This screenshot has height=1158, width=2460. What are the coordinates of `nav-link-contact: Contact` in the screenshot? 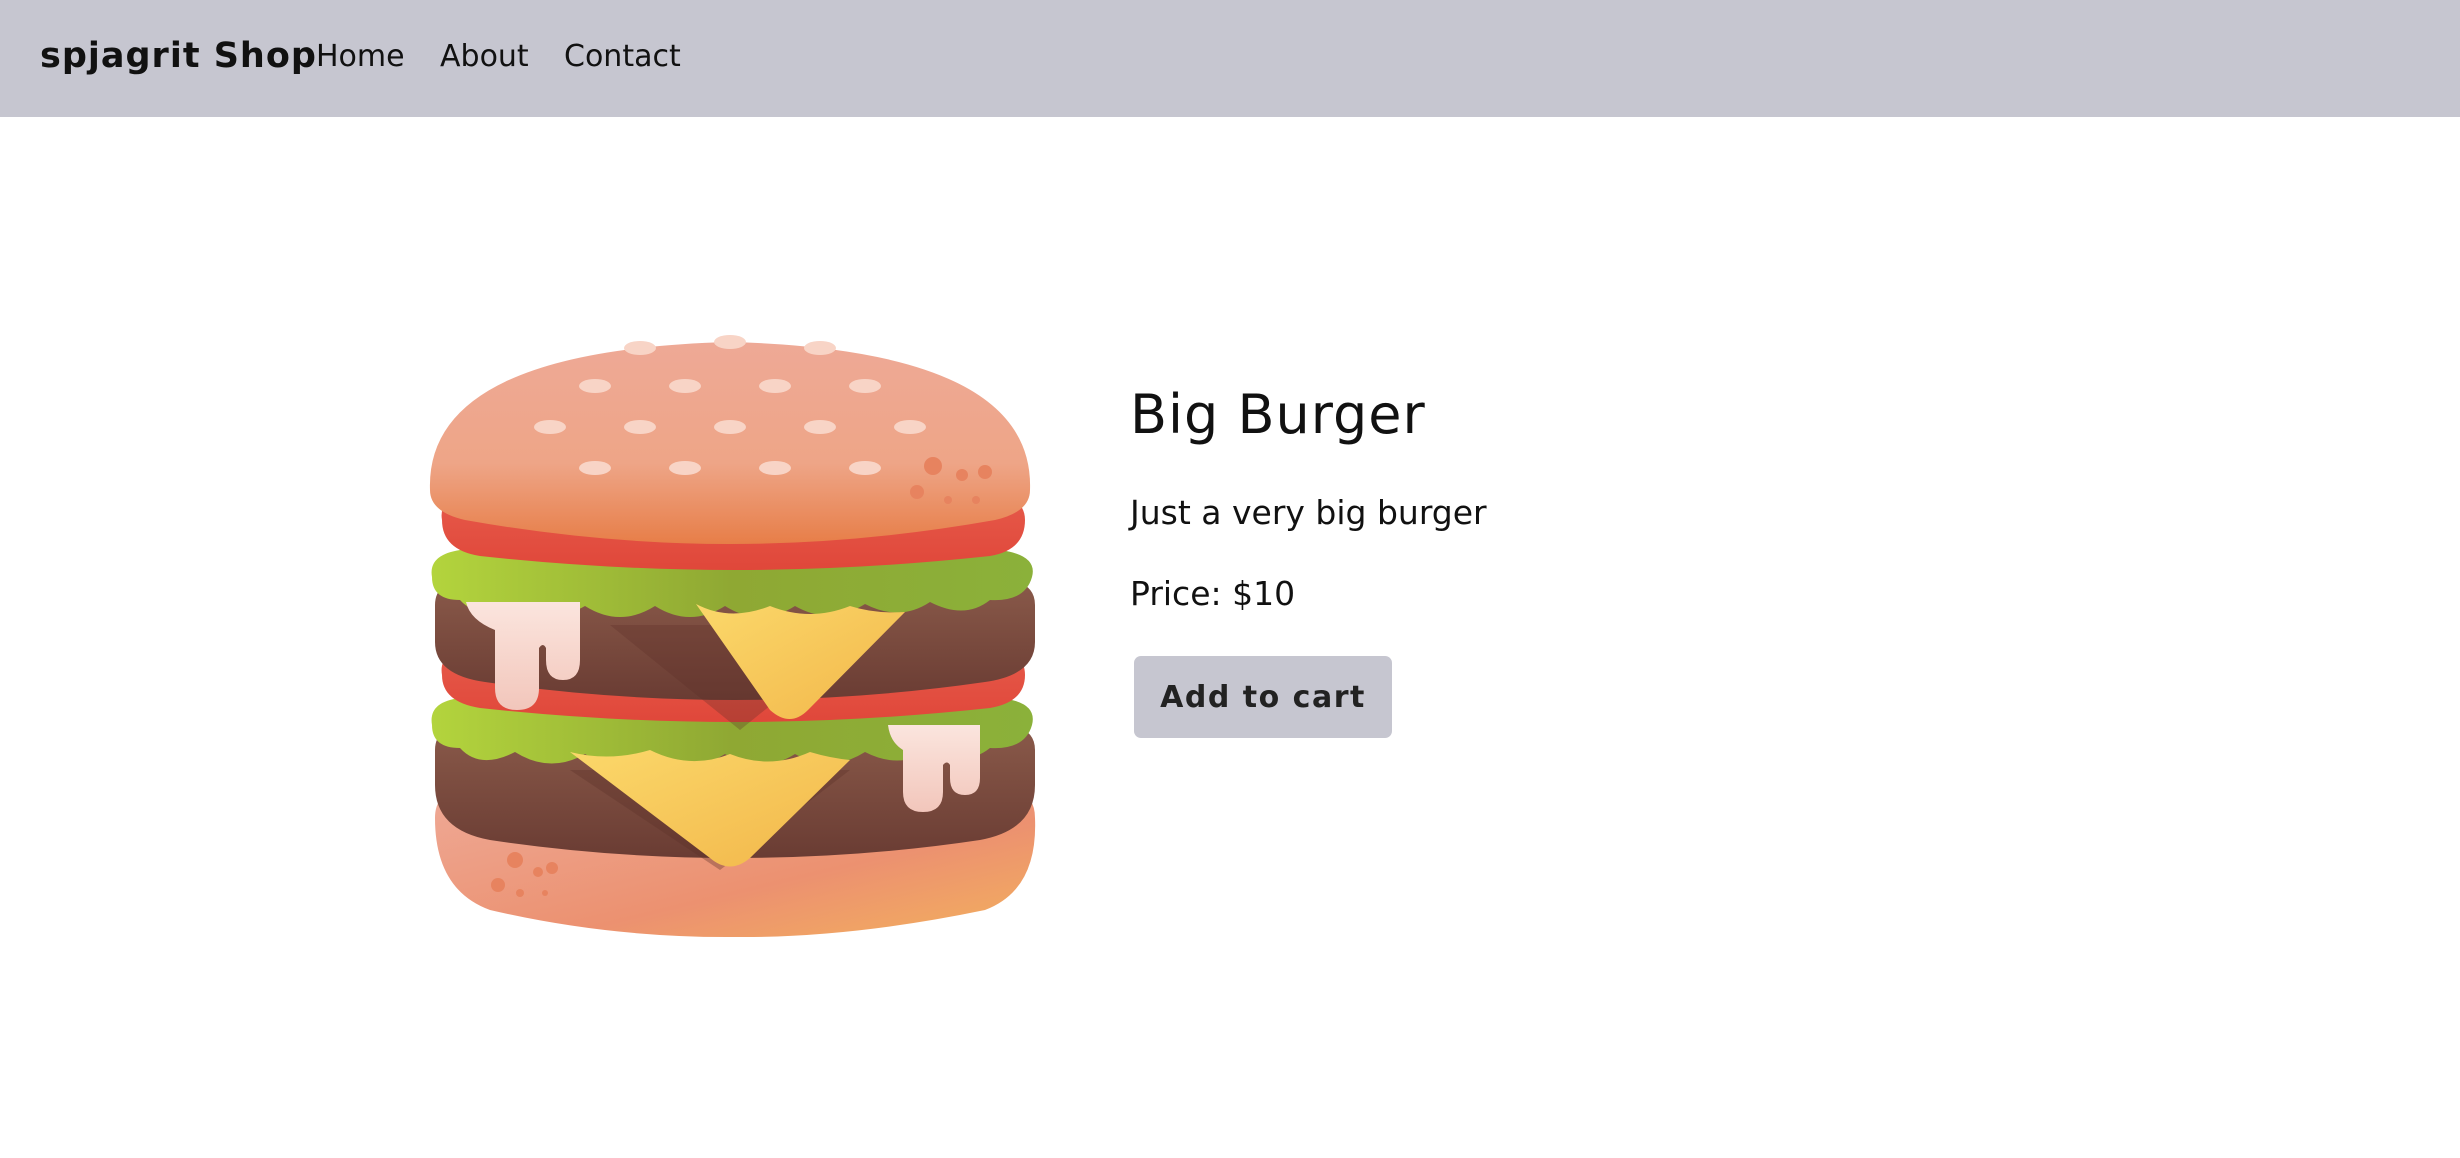 It's located at (622, 57).